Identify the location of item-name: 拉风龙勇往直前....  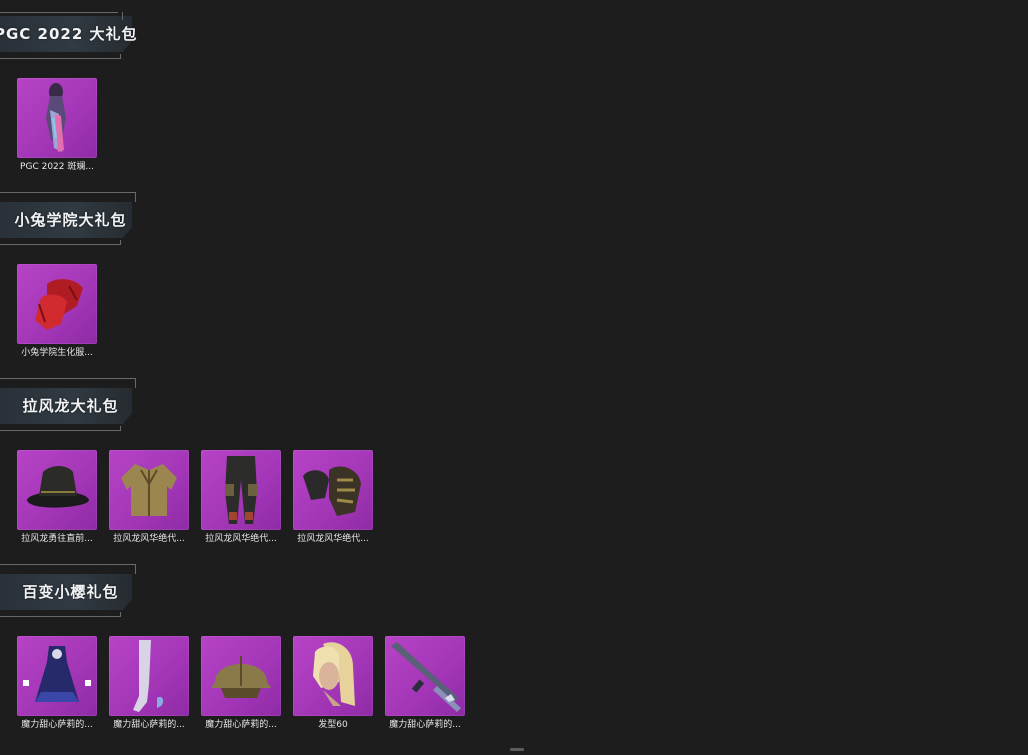
(57, 539).